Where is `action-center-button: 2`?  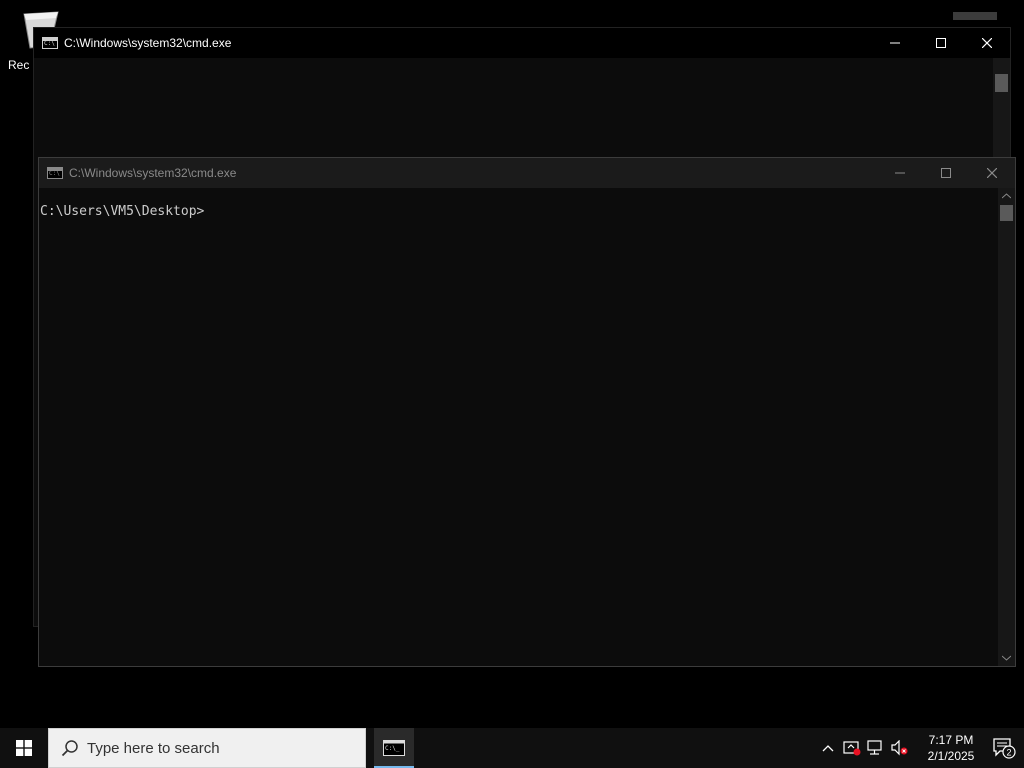
action-center-button: 2 is located at coordinates (1004, 748).